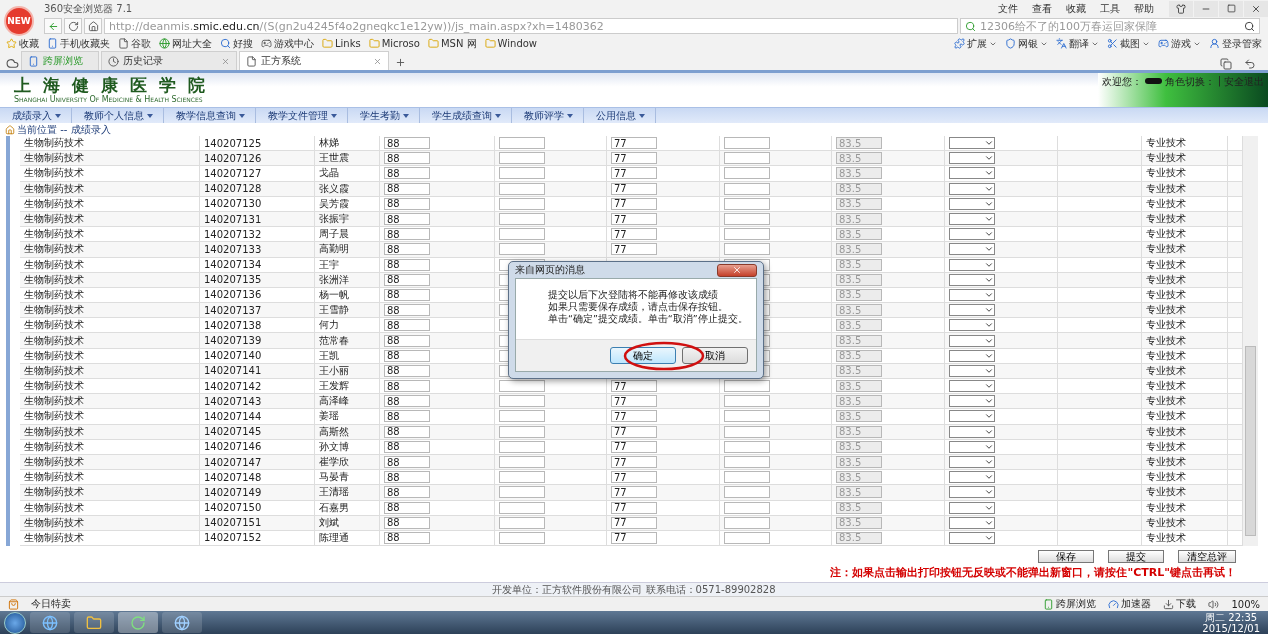  Describe the element at coordinates (257, 203) in the screenshot. I see `table-cell: 140207130` at that location.